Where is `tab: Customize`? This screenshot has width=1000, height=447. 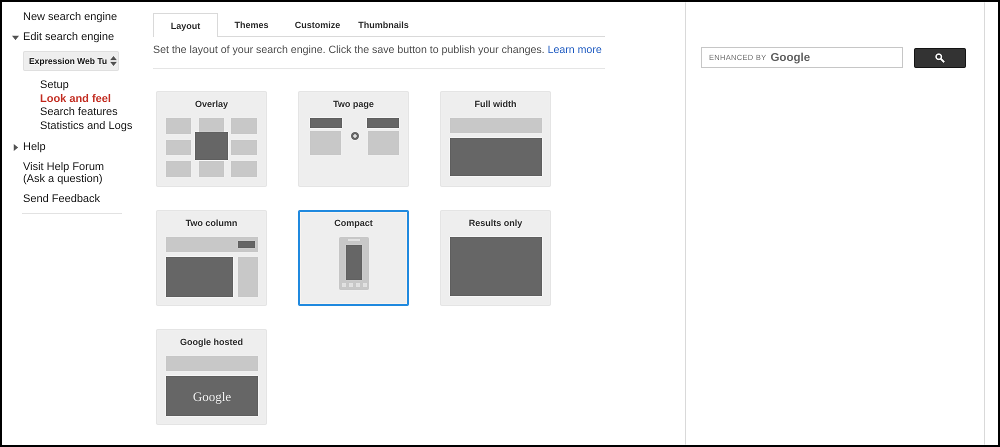
tab: Customize is located at coordinates (317, 24).